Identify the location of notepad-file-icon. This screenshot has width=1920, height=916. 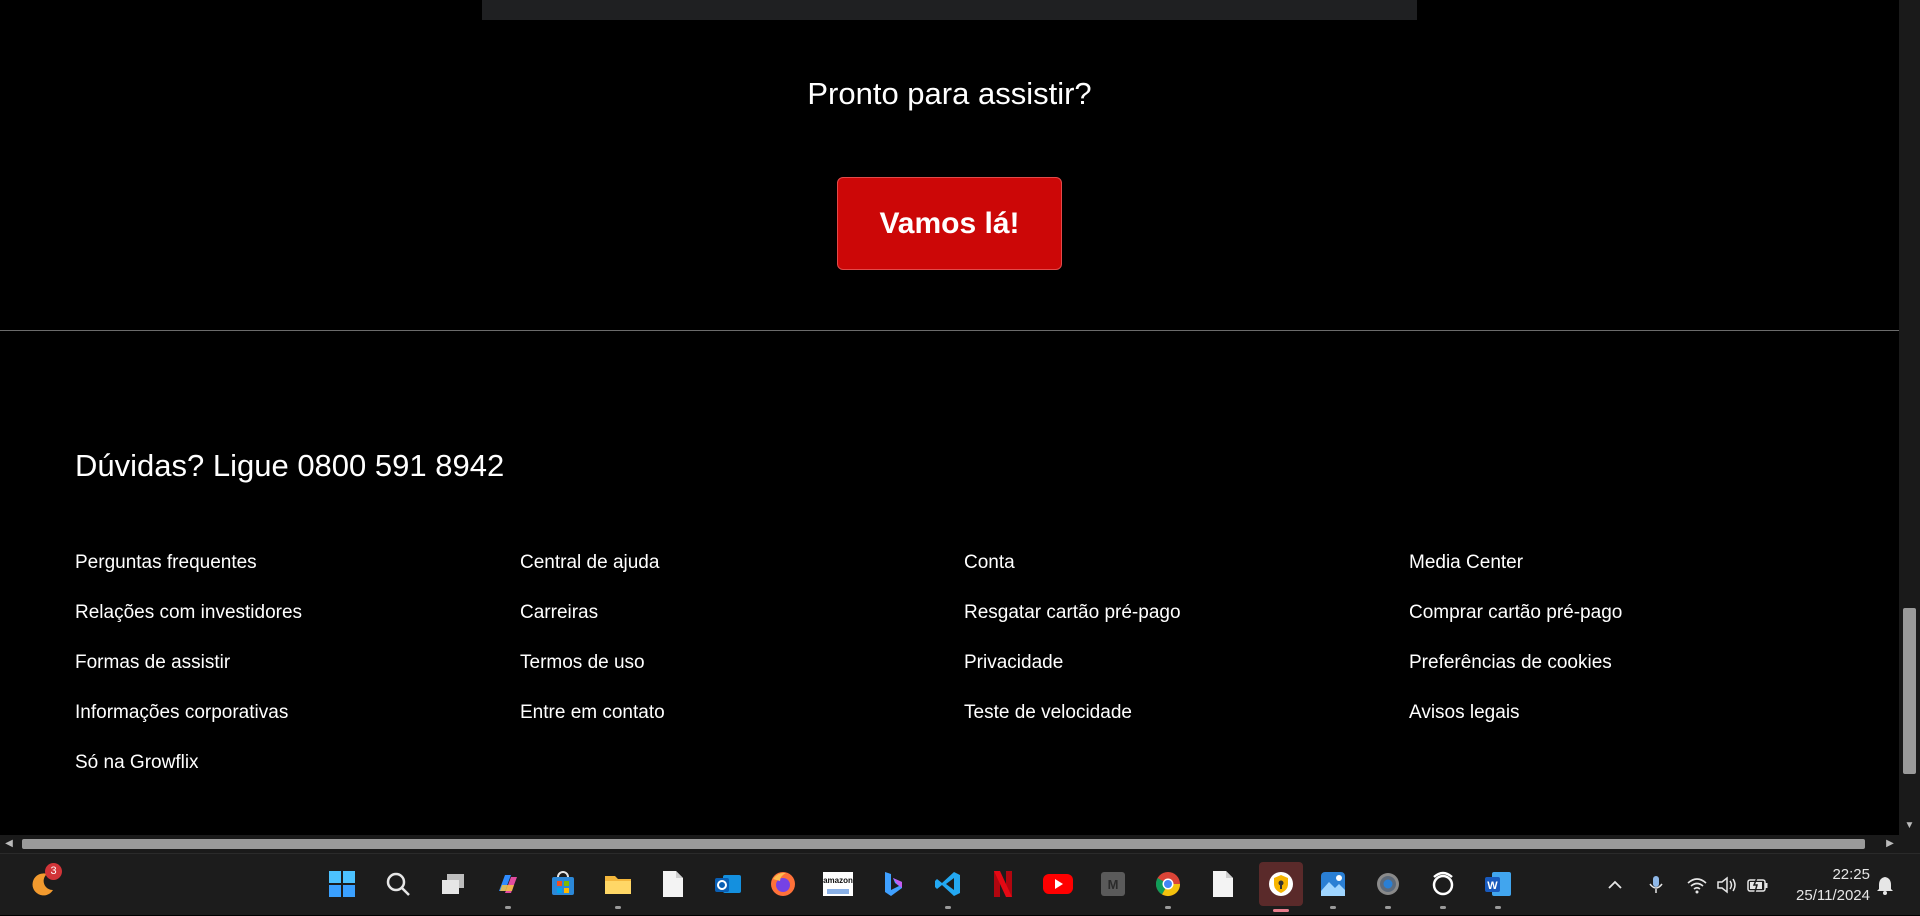
(673, 884).